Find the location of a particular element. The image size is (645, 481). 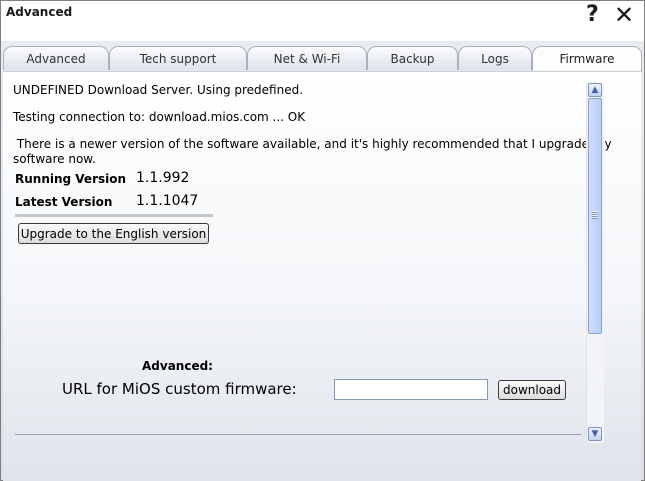

bottom-divider is located at coordinates (298, 434).